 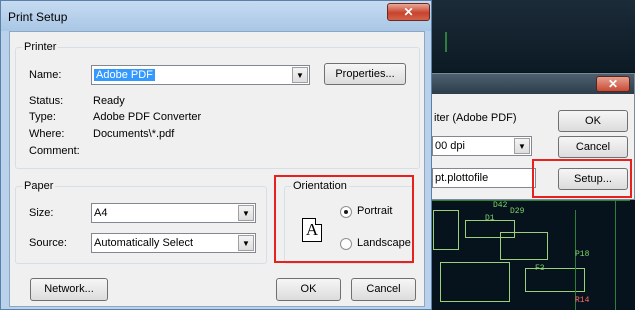 What do you see at coordinates (582, 254) in the screenshot?
I see `pcb-label: P18` at bounding box center [582, 254].